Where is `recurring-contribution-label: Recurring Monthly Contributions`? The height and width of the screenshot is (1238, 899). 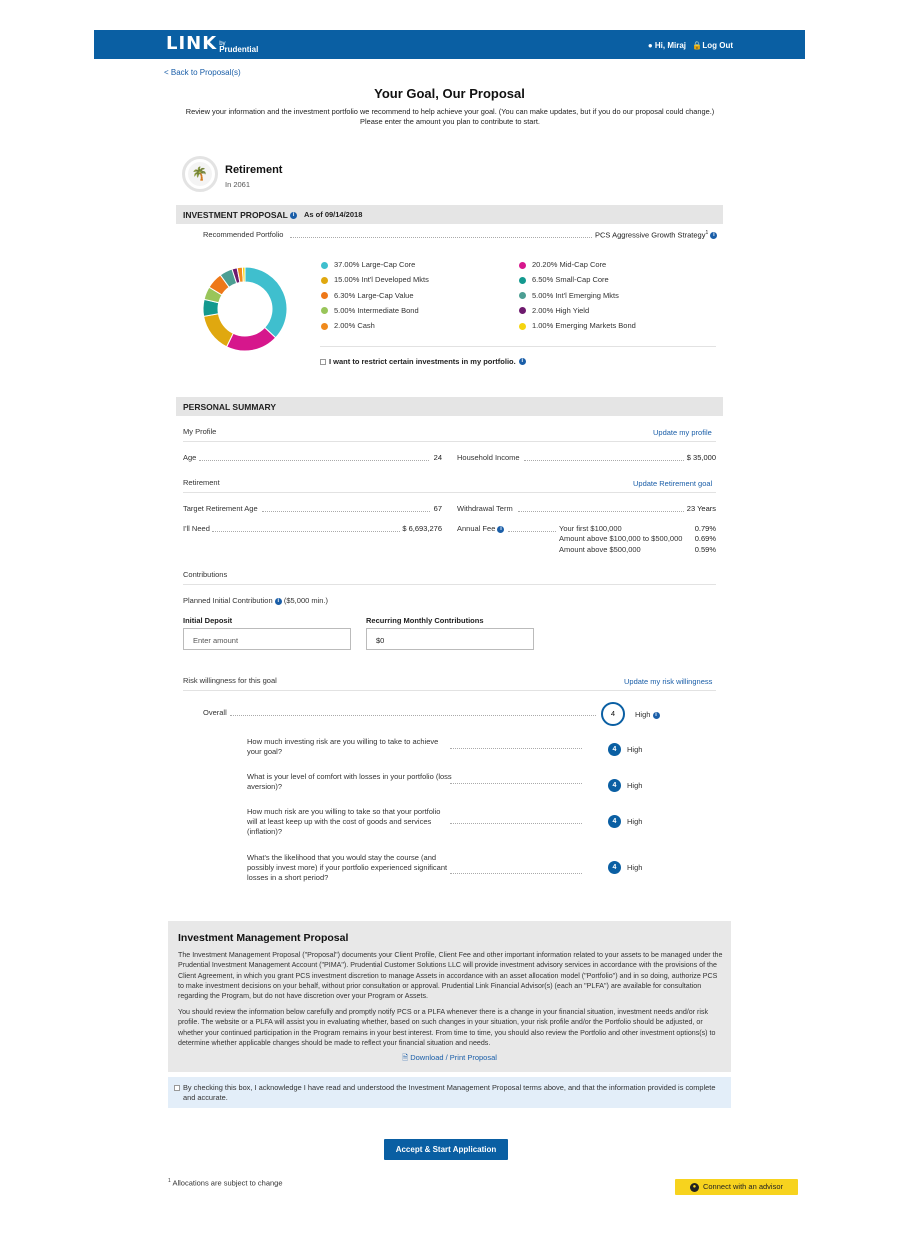 recurring-contribution-label: Recurring Monthly Contributions is located at coordinates (425, 620).